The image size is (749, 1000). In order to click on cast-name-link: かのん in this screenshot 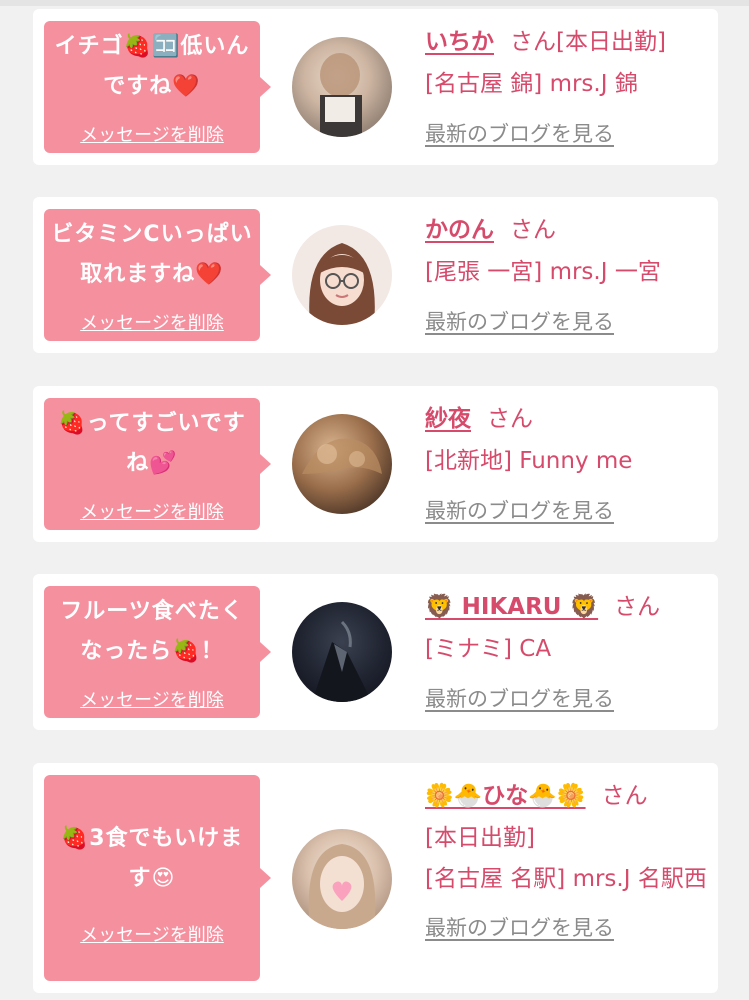, I will do `click(459, 230)`.